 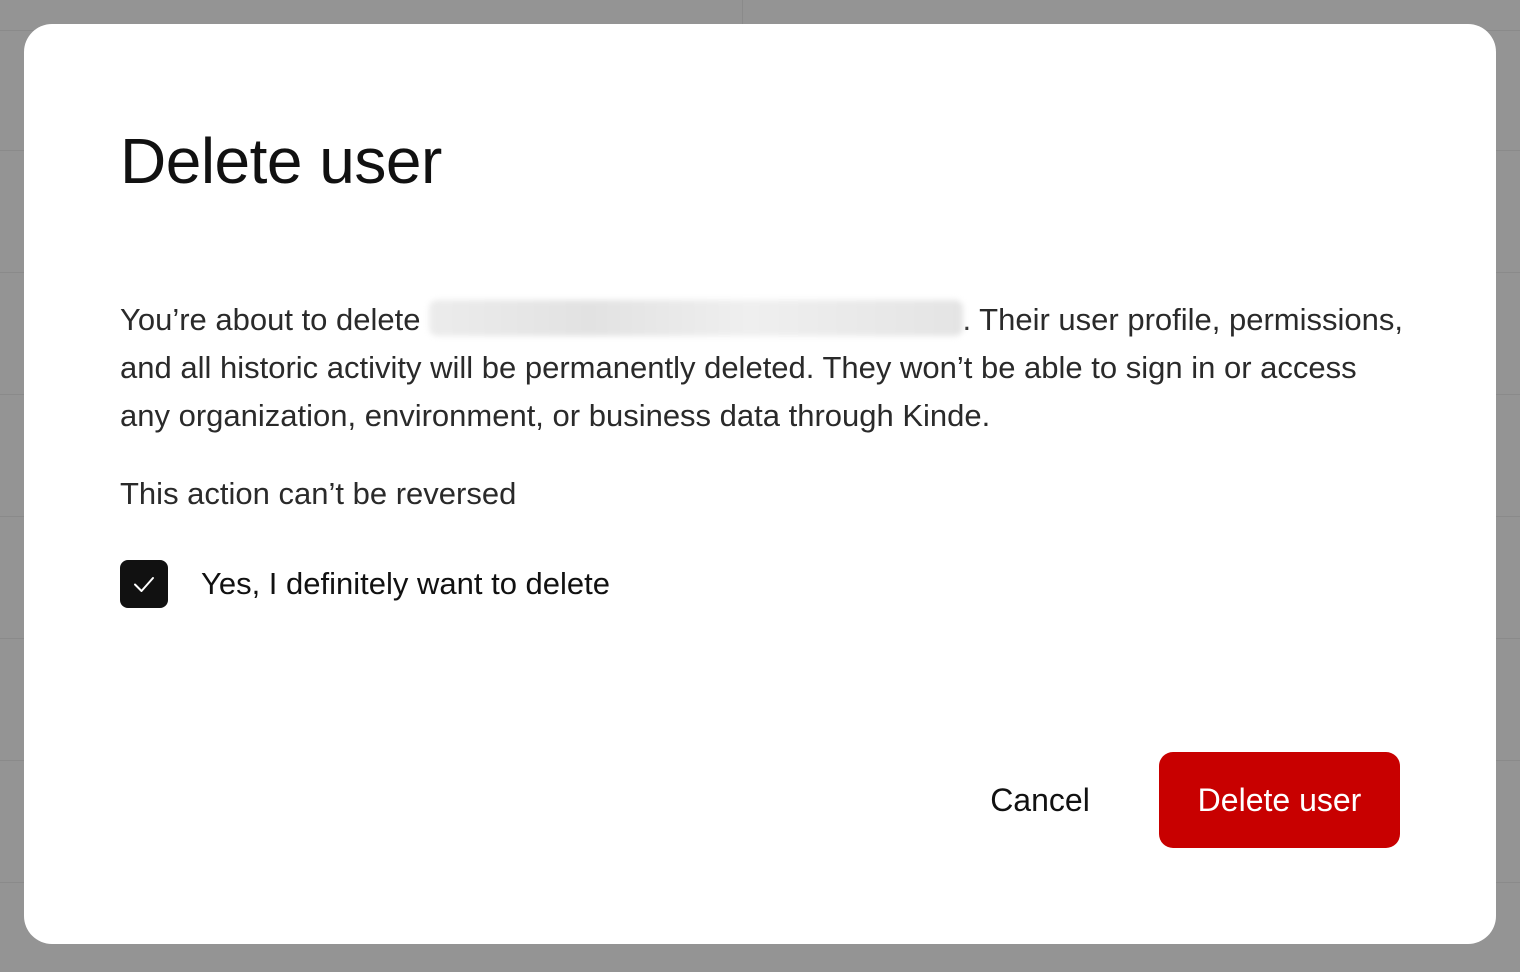 I want to click on irreversible-warning: This action can’t be reversed, so click(x=318, y=493).